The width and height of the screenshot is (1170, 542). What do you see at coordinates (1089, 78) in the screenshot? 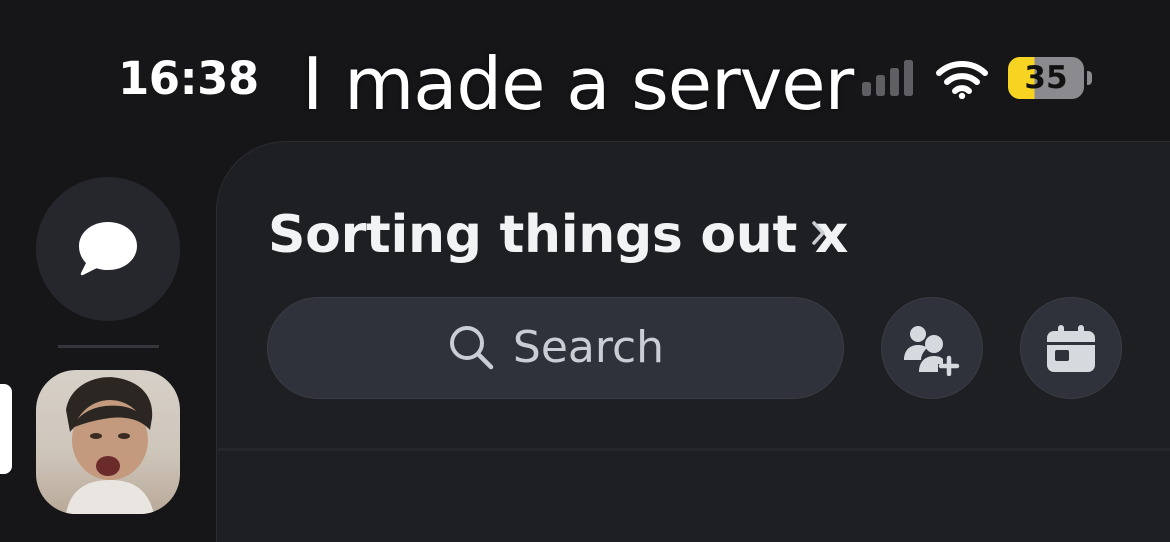
I see `battery-tip` at bounding box center [1089, 78].